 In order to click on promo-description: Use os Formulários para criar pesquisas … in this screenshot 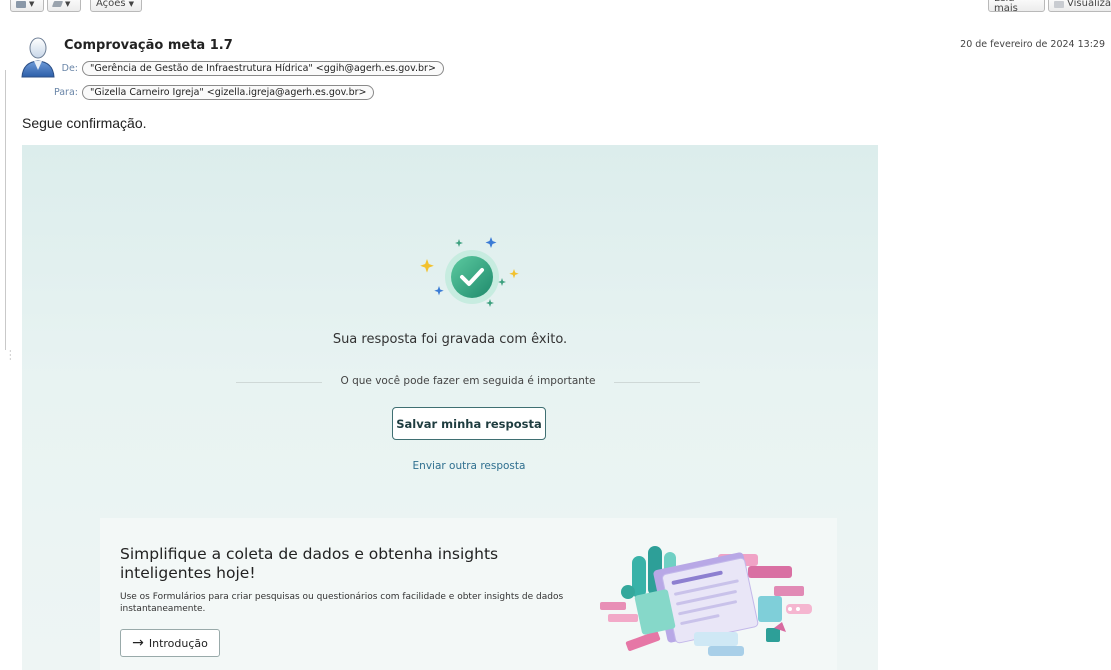, I will do `click(342, 603)`.